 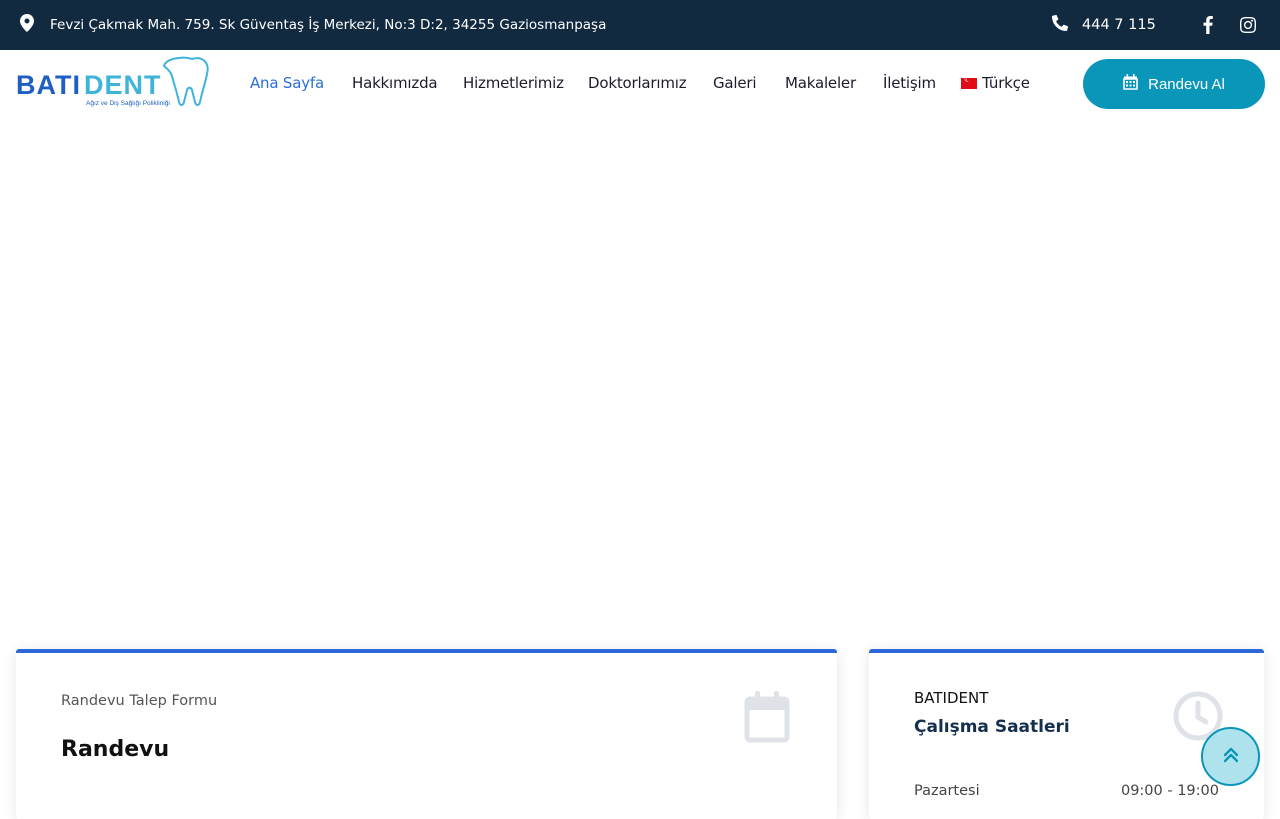 I want to click on appointment-button: Randevu Al, so click(x=1174, y=84).